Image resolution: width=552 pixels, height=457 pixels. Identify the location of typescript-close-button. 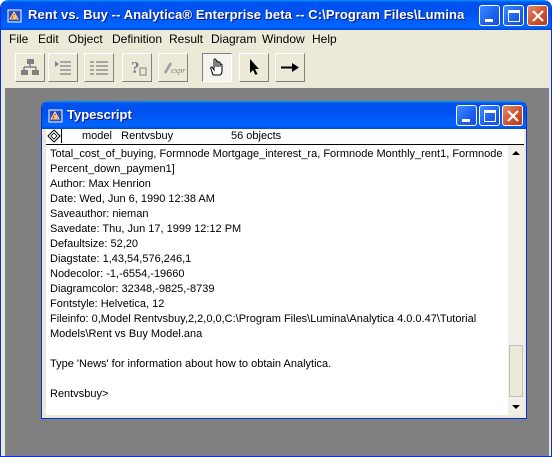
(512, 115).